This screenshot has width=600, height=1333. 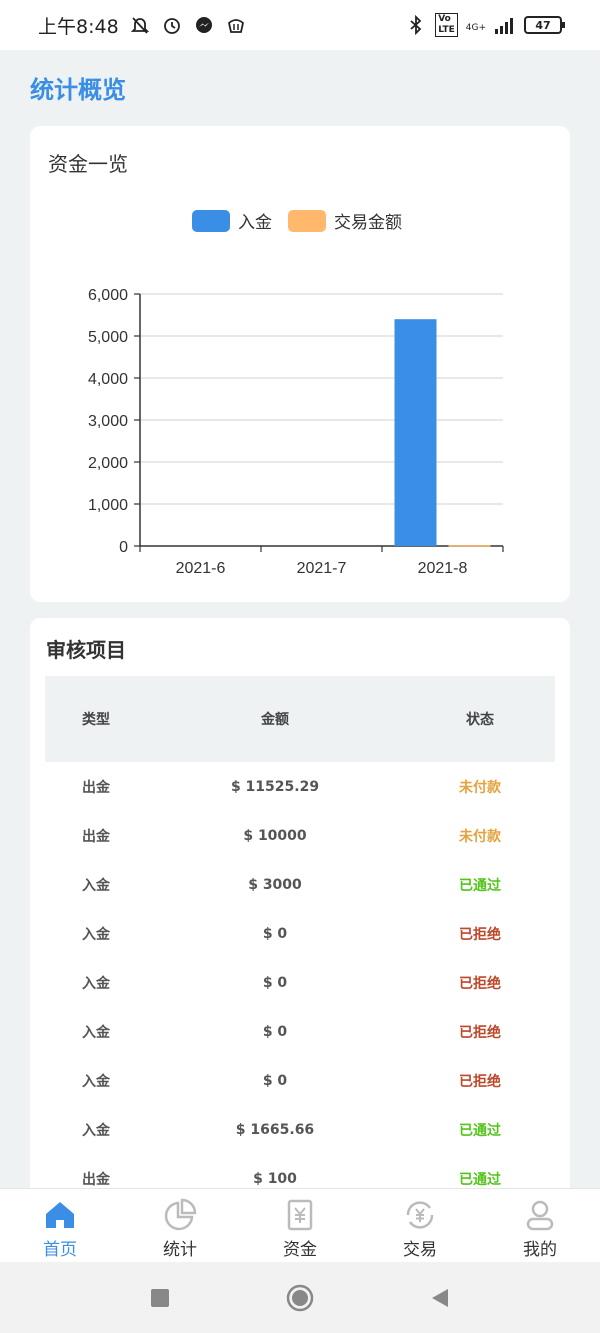 What do you see at coordinates (108, 421) in the screenshot?
I see `y-tick-label: 3,000` at bounding box center [108, 421].